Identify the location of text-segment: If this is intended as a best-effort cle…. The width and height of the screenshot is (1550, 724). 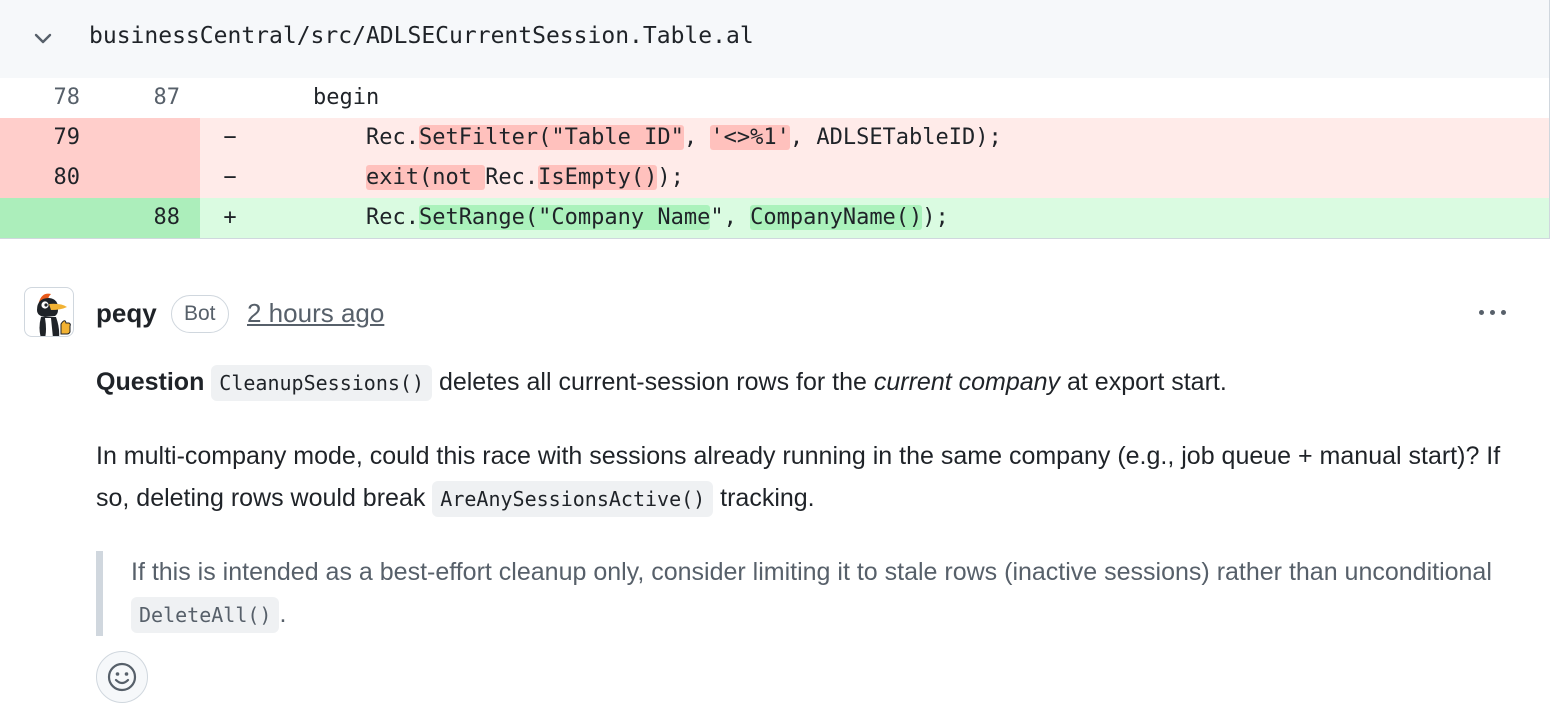
(811, 572).